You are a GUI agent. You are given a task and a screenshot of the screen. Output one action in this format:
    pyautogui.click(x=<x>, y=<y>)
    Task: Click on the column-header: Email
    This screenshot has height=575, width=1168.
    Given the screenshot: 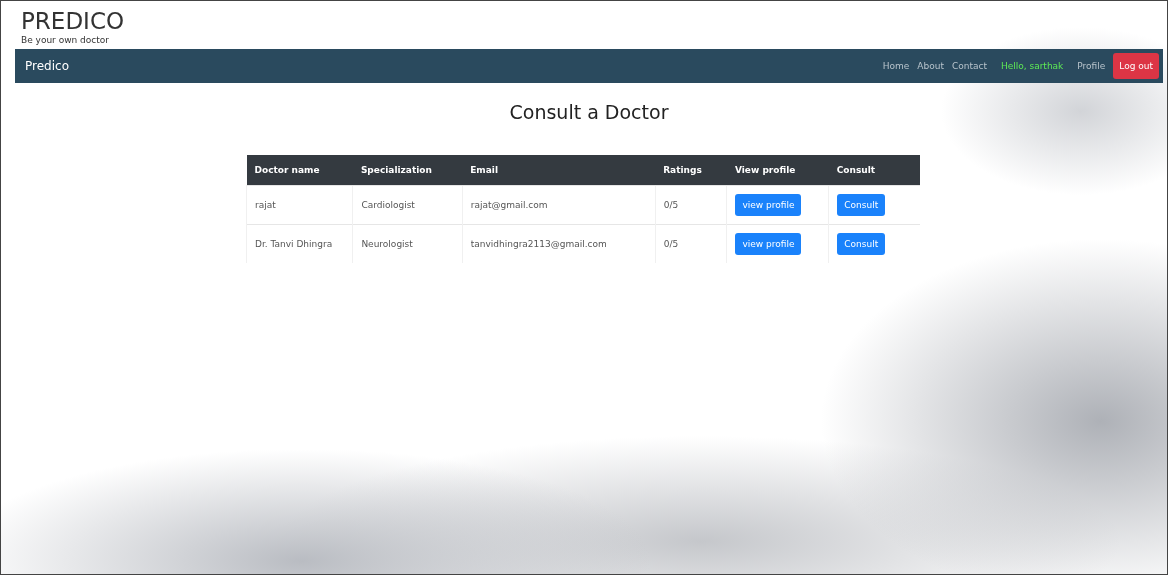 What is the action you would take?
    pyautogui.click(x=559, y=170)
    